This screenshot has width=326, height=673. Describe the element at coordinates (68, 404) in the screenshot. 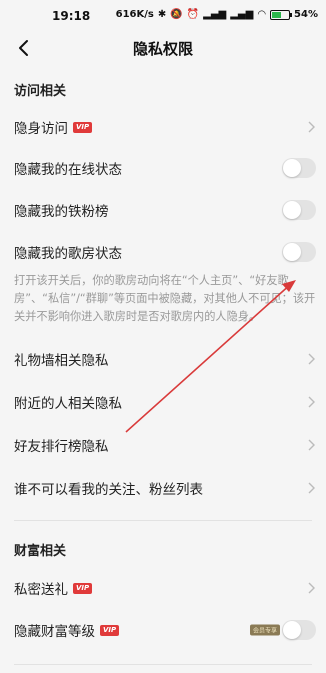

I see `nearby-label: 附近的人相关隐私` at that location.